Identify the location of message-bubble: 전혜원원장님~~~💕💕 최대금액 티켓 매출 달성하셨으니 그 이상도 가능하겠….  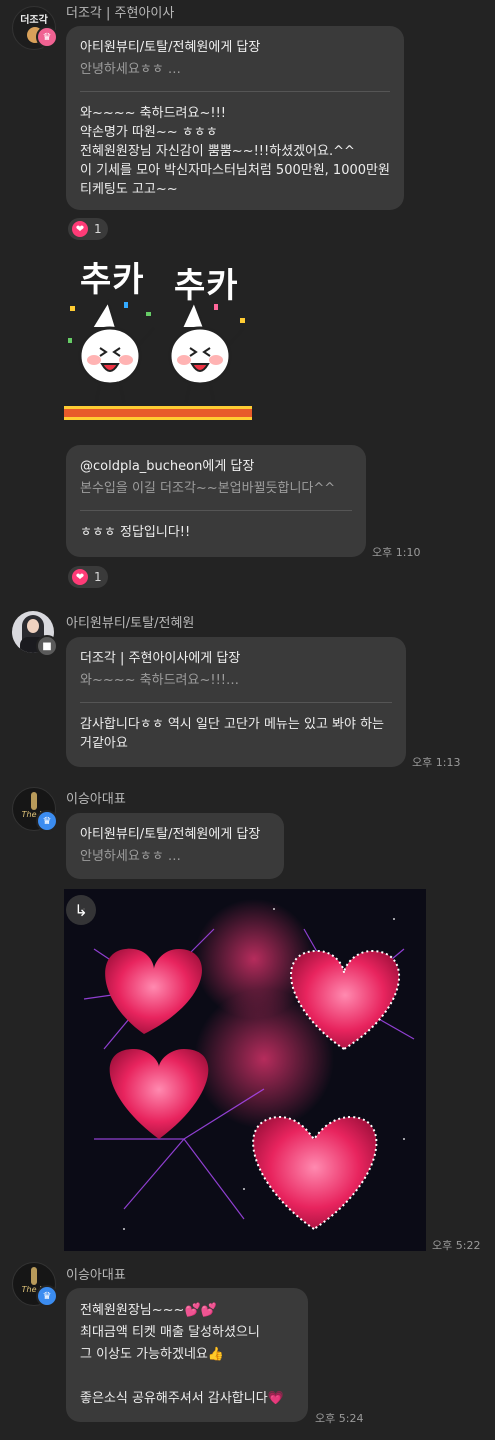
(187, 1355).